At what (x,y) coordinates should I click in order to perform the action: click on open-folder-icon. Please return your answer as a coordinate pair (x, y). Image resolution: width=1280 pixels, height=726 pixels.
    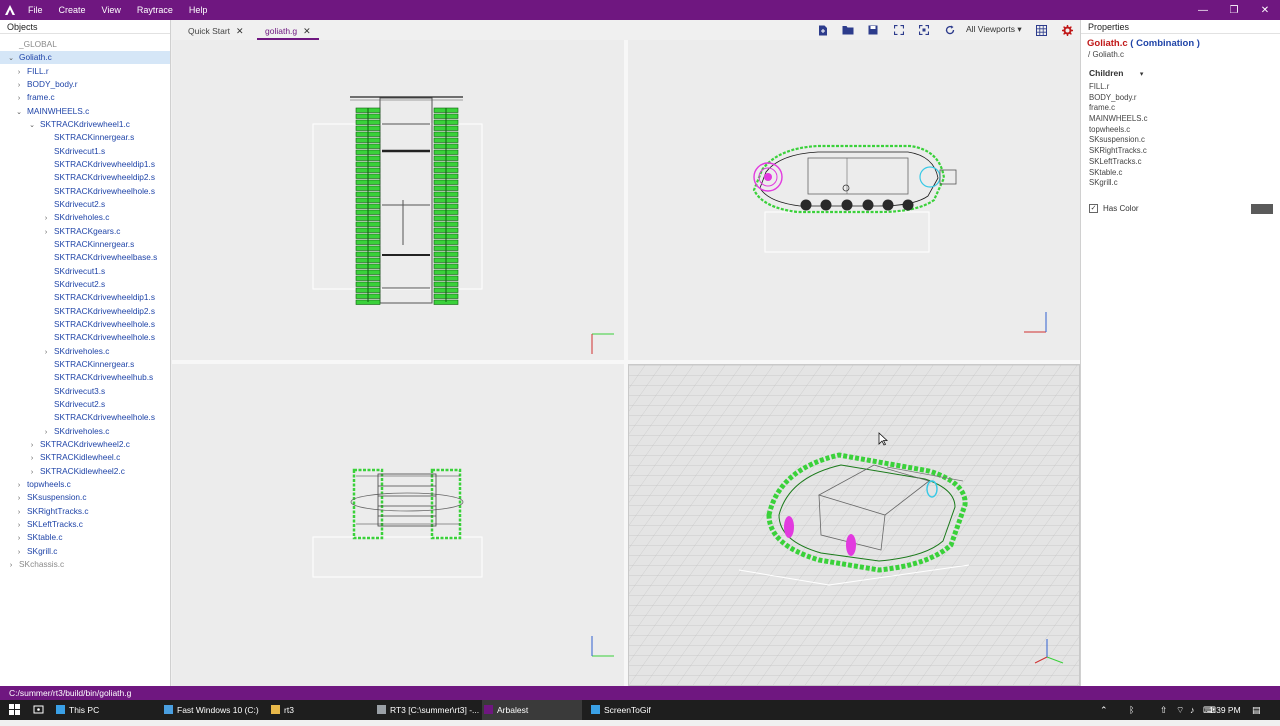
    Looking at the image, I should click on (848, 30).